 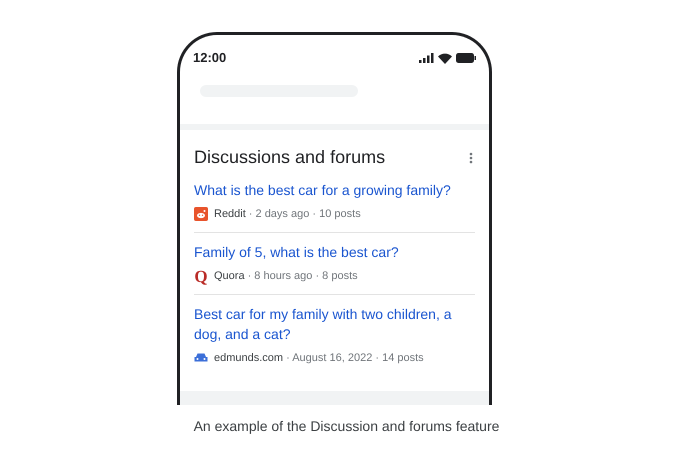 I want to click on result-link: Family of 5, what is the best car?, so click(x=334, y=252).